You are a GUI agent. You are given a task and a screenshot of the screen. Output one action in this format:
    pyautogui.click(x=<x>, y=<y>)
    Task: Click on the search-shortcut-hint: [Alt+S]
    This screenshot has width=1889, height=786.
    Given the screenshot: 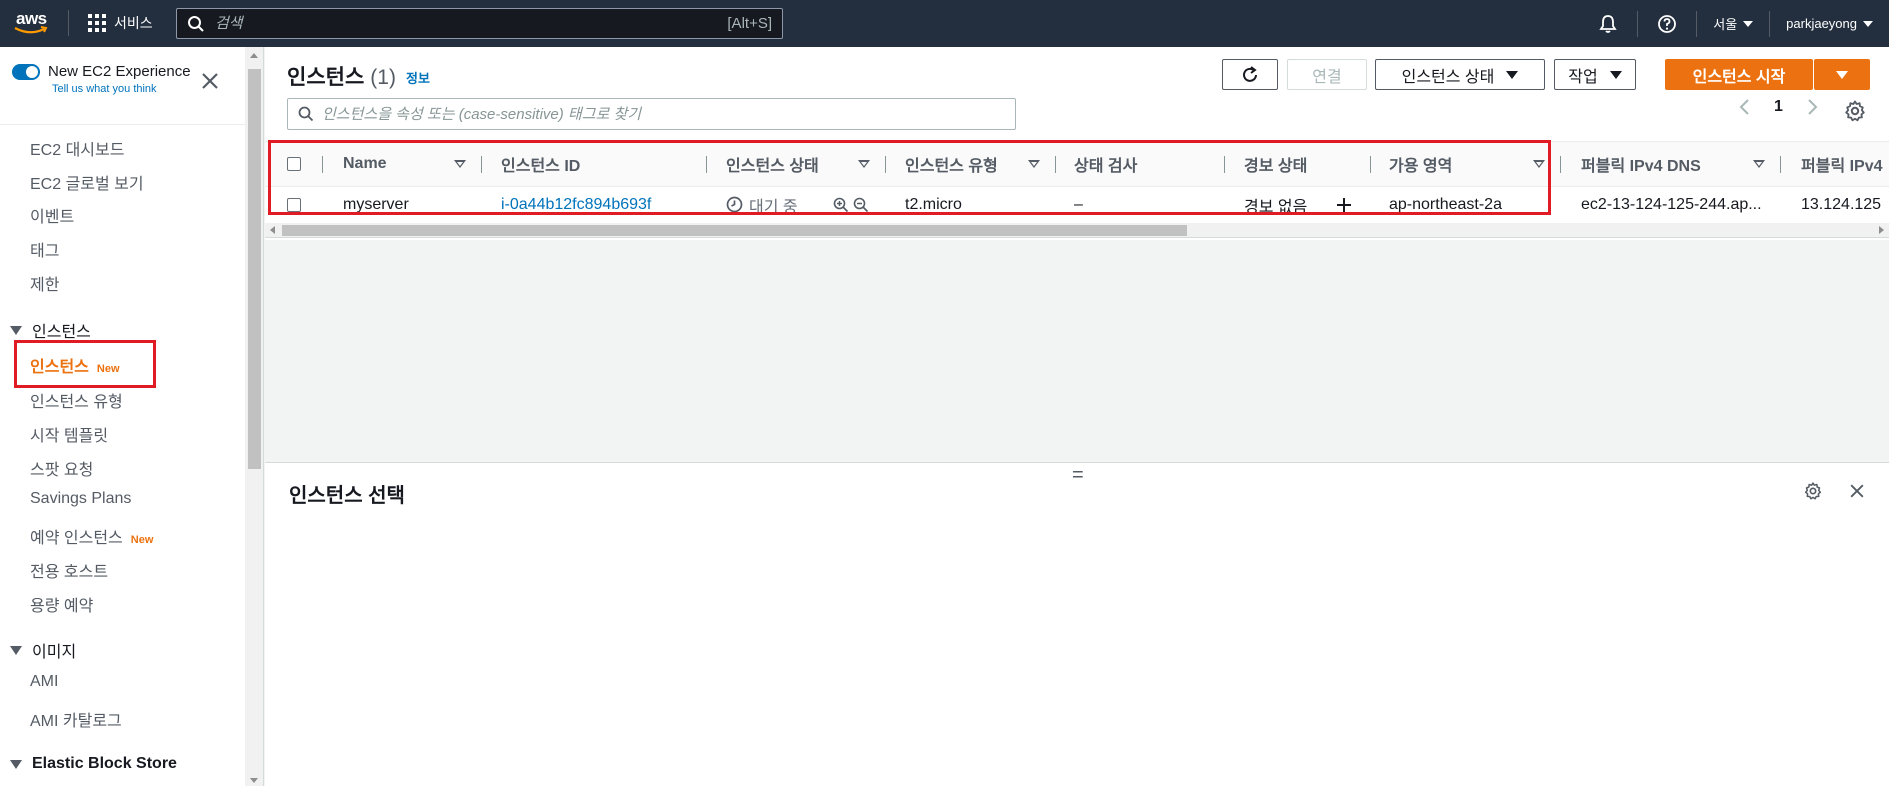 What is the action you would take?
    pyautogui.click(x=749, y=23)
    